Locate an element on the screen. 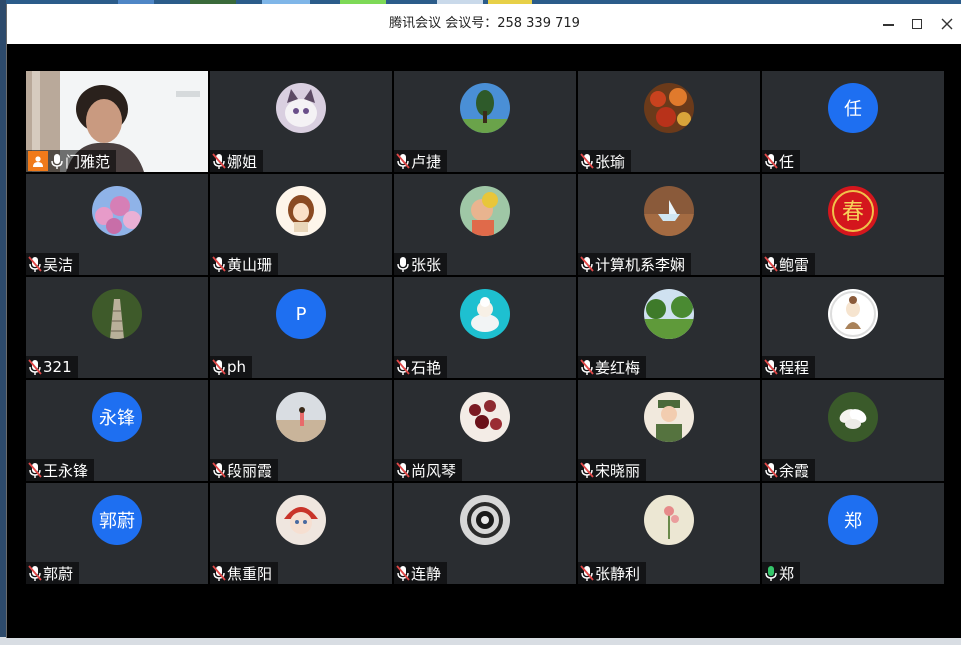  participant-tile: 吴洁 is located at coordinates (117, 224).